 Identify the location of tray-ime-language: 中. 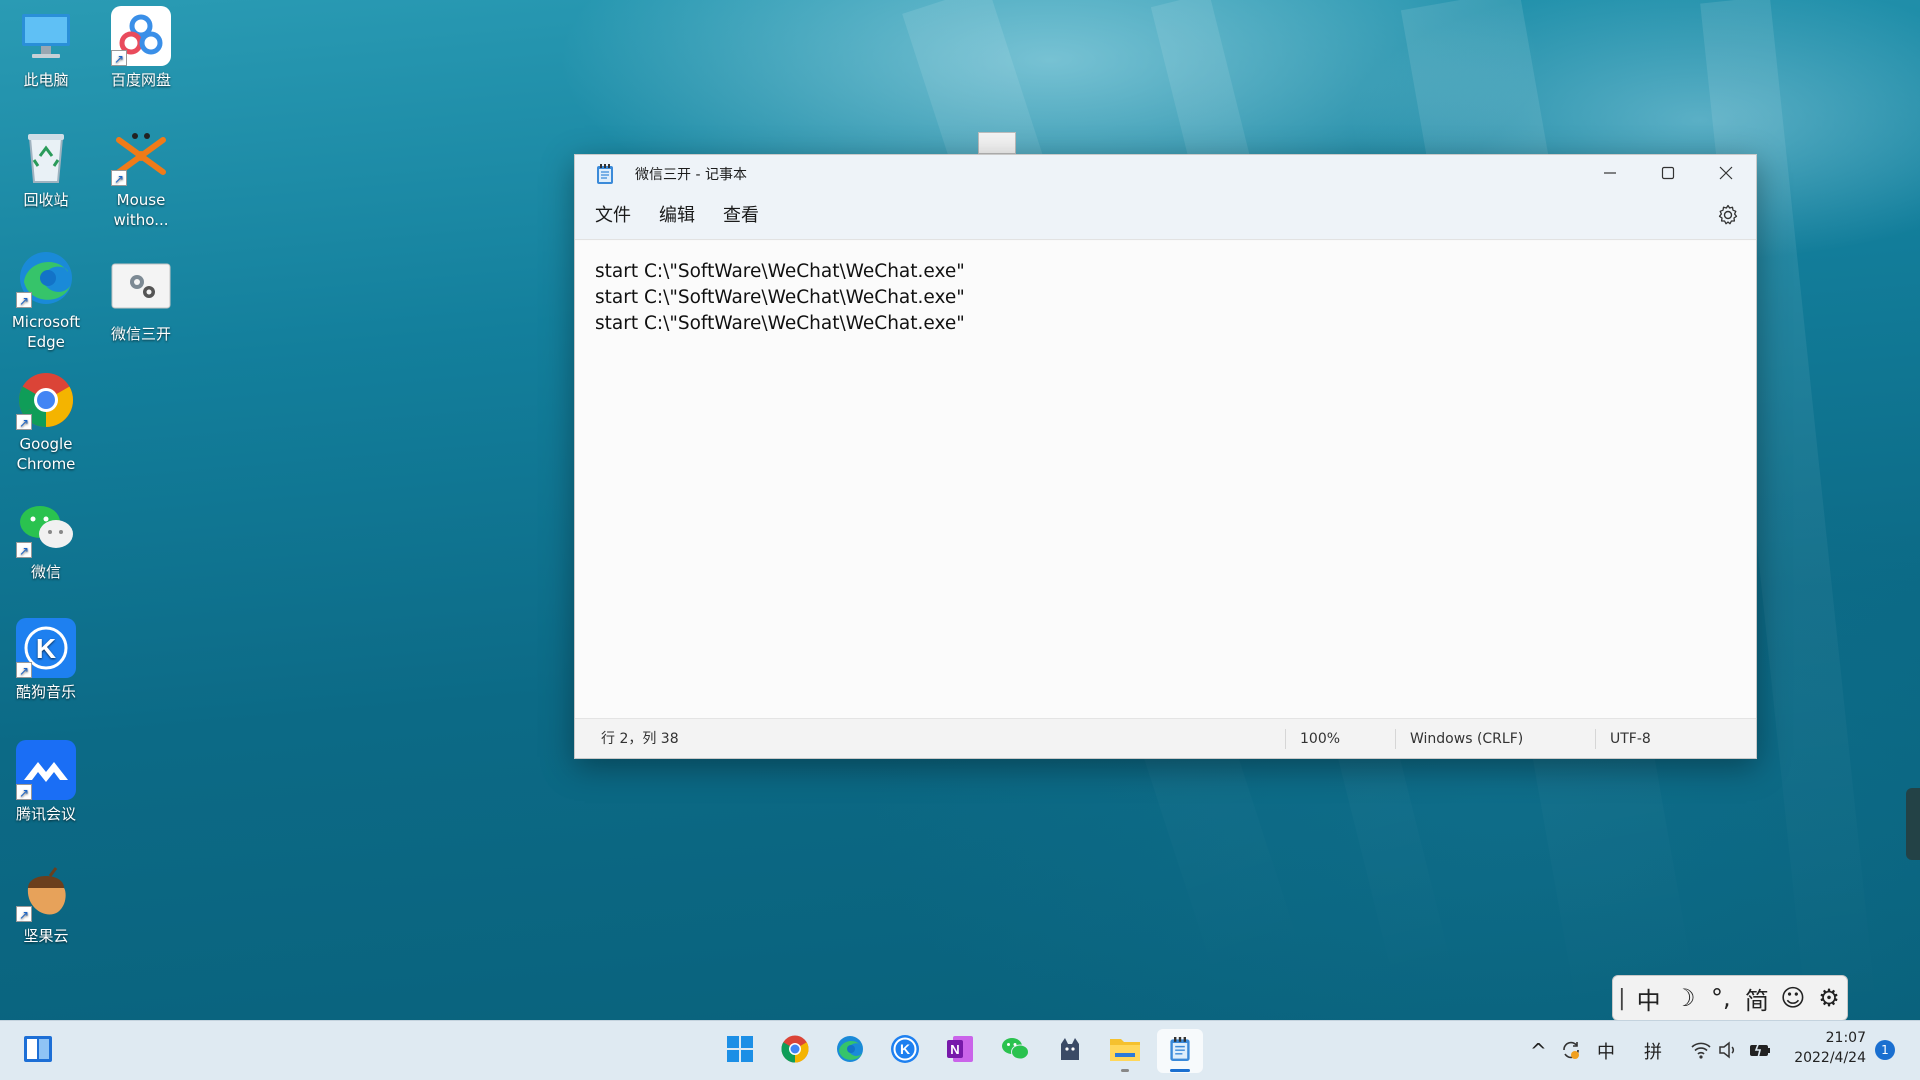
(1606, 1051).